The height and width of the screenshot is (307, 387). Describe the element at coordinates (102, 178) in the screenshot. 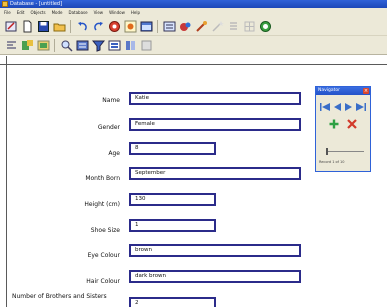

I see `month-born-label: Month Born` at that location.